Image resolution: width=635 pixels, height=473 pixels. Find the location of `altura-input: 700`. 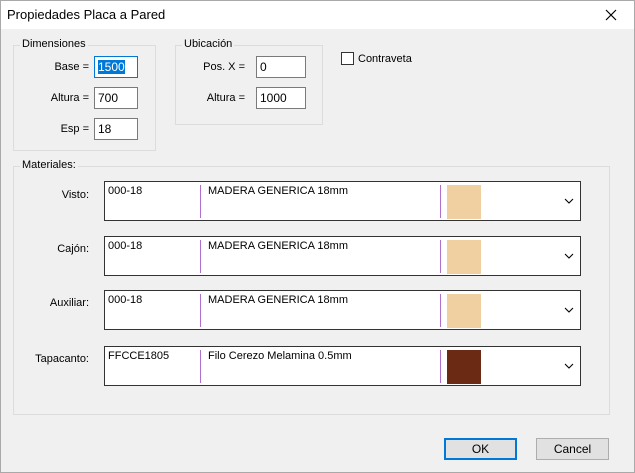

altura-input: 700 is located at coordinates (116, 98).